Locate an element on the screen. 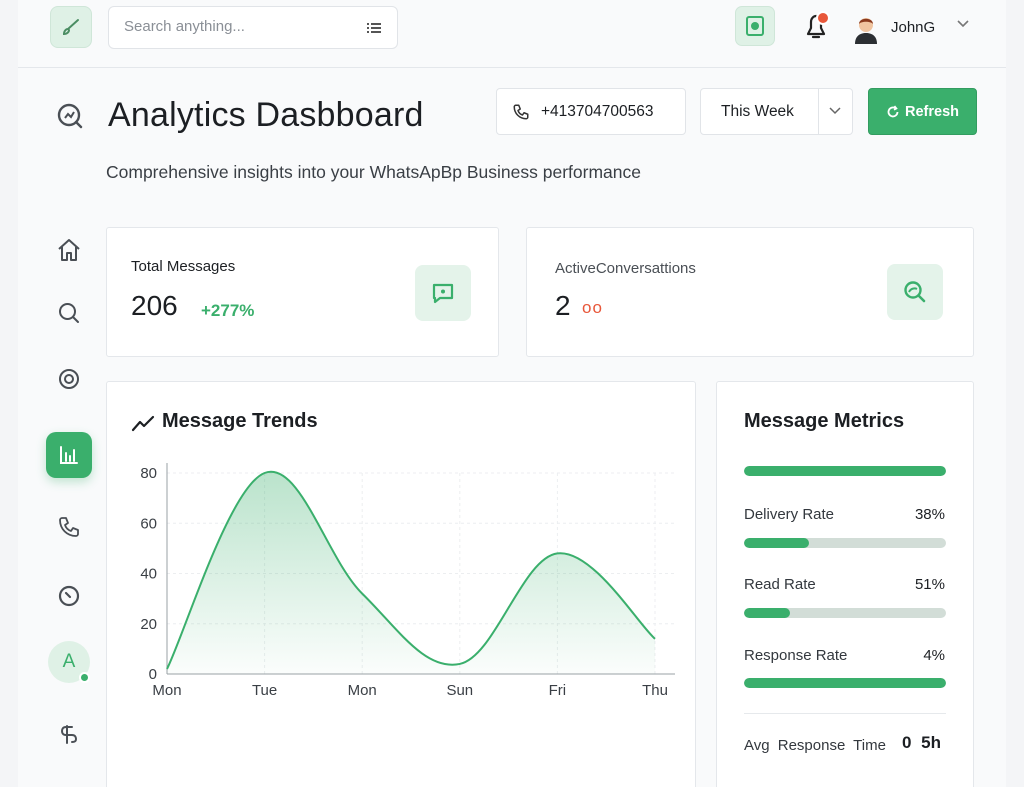 The height and width of the screenshot is (787, 1024). sidebar-item-home is located at coordinates (69, 250).